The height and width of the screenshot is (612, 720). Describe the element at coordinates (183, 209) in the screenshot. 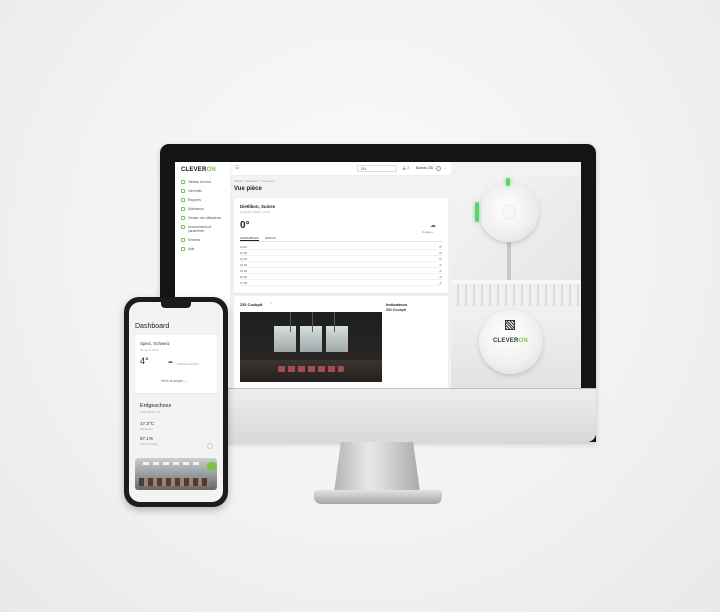

I see `users-icon` at that location.